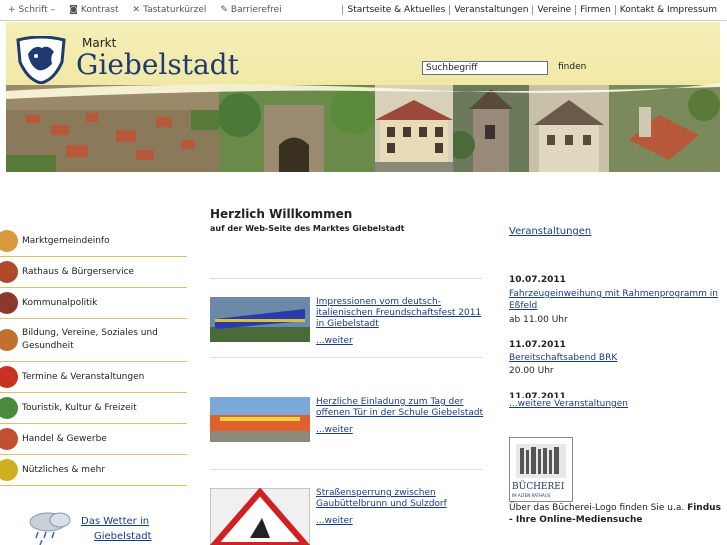  What do you see at coordinates (66, 241) in the screenshot?
I see `sidebar-item-label: Marktgemeindeinfo` at bounding box center [66, 241].